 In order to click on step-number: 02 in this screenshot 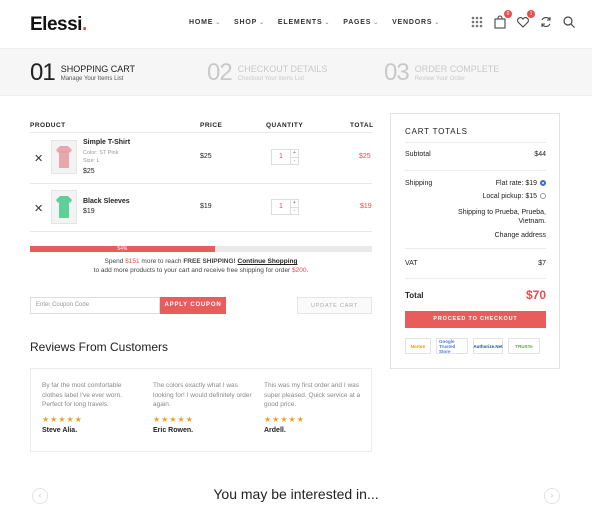, I will do `click(220, 72)`.